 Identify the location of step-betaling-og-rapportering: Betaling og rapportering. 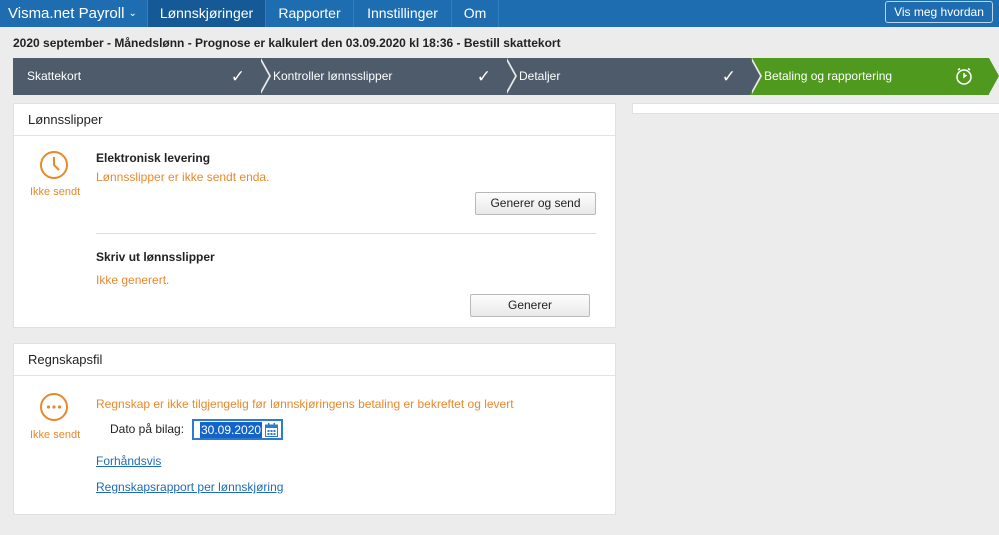
(874, 76).